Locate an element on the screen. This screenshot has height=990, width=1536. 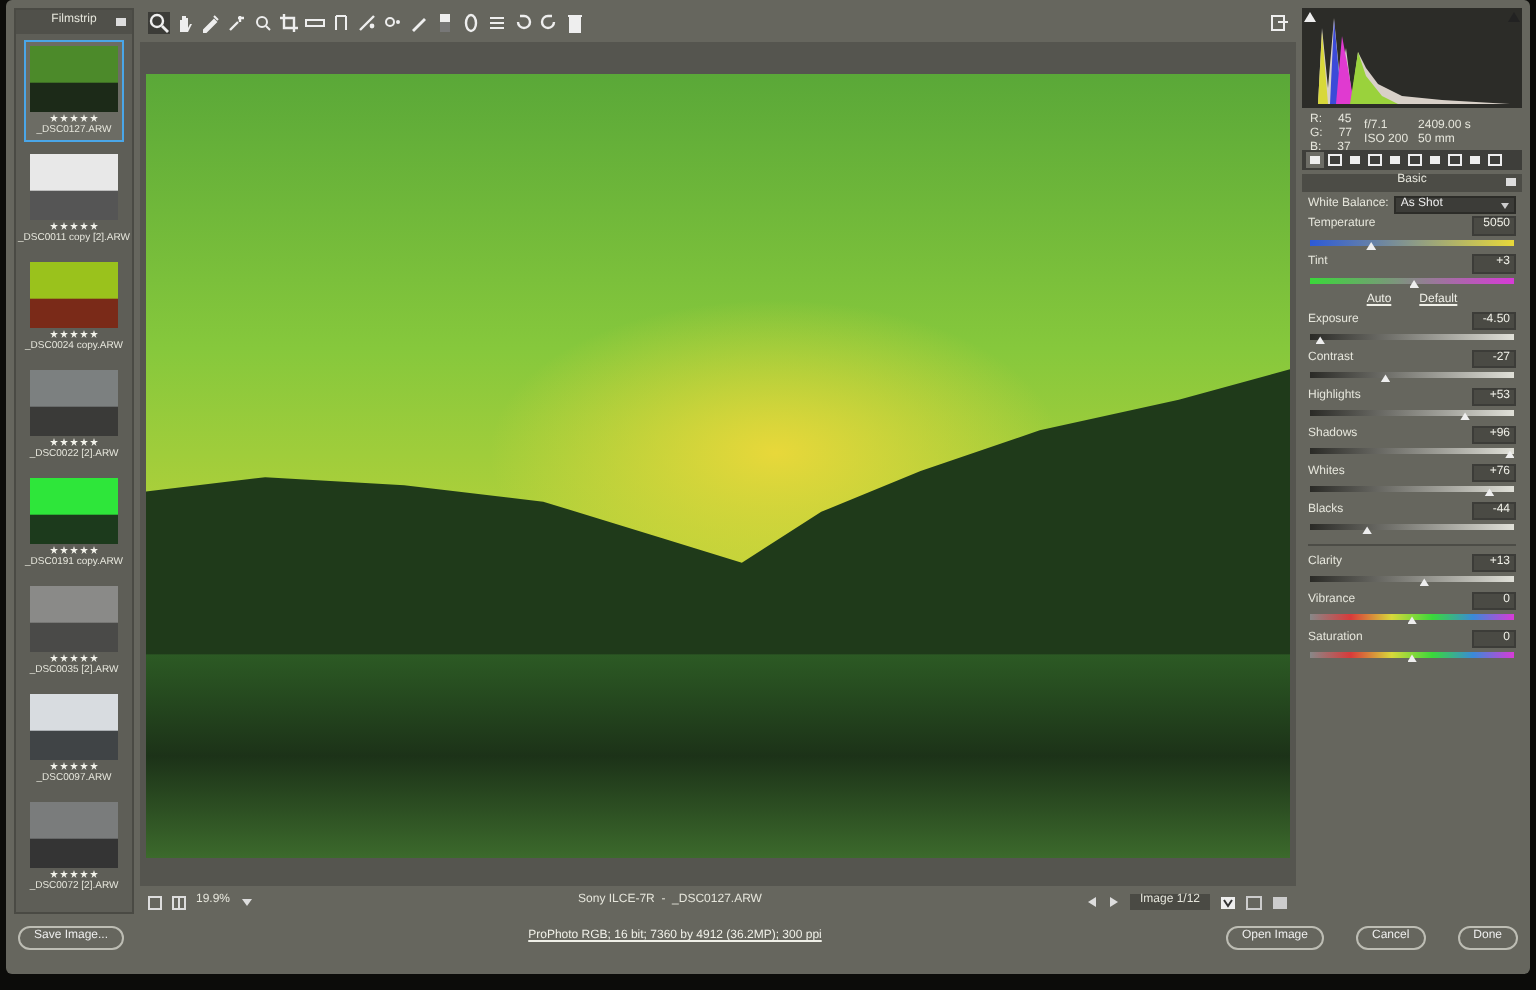
list-icon is located at coordinates (497, 23).